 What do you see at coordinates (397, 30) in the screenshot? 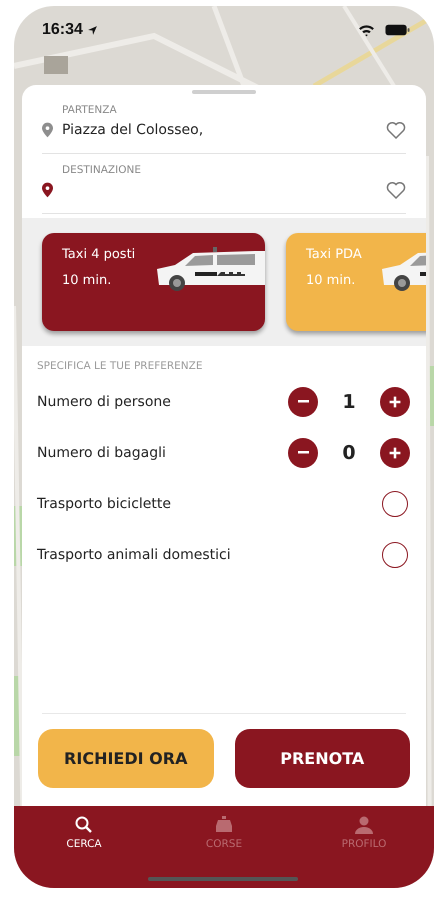
I see `battery-icon` at bounding box center [397, 30].